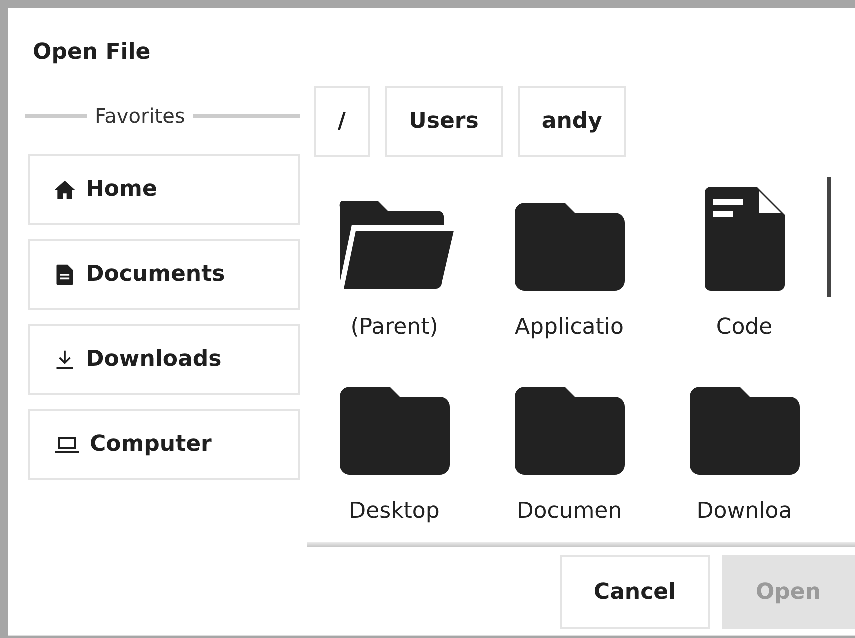  I want to click on path-segment: andy, so click(572, 121).